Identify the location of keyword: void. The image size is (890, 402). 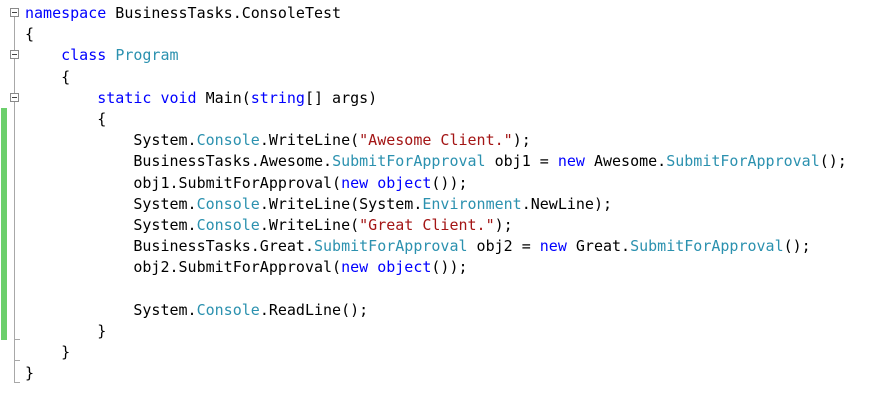
(178, 97).